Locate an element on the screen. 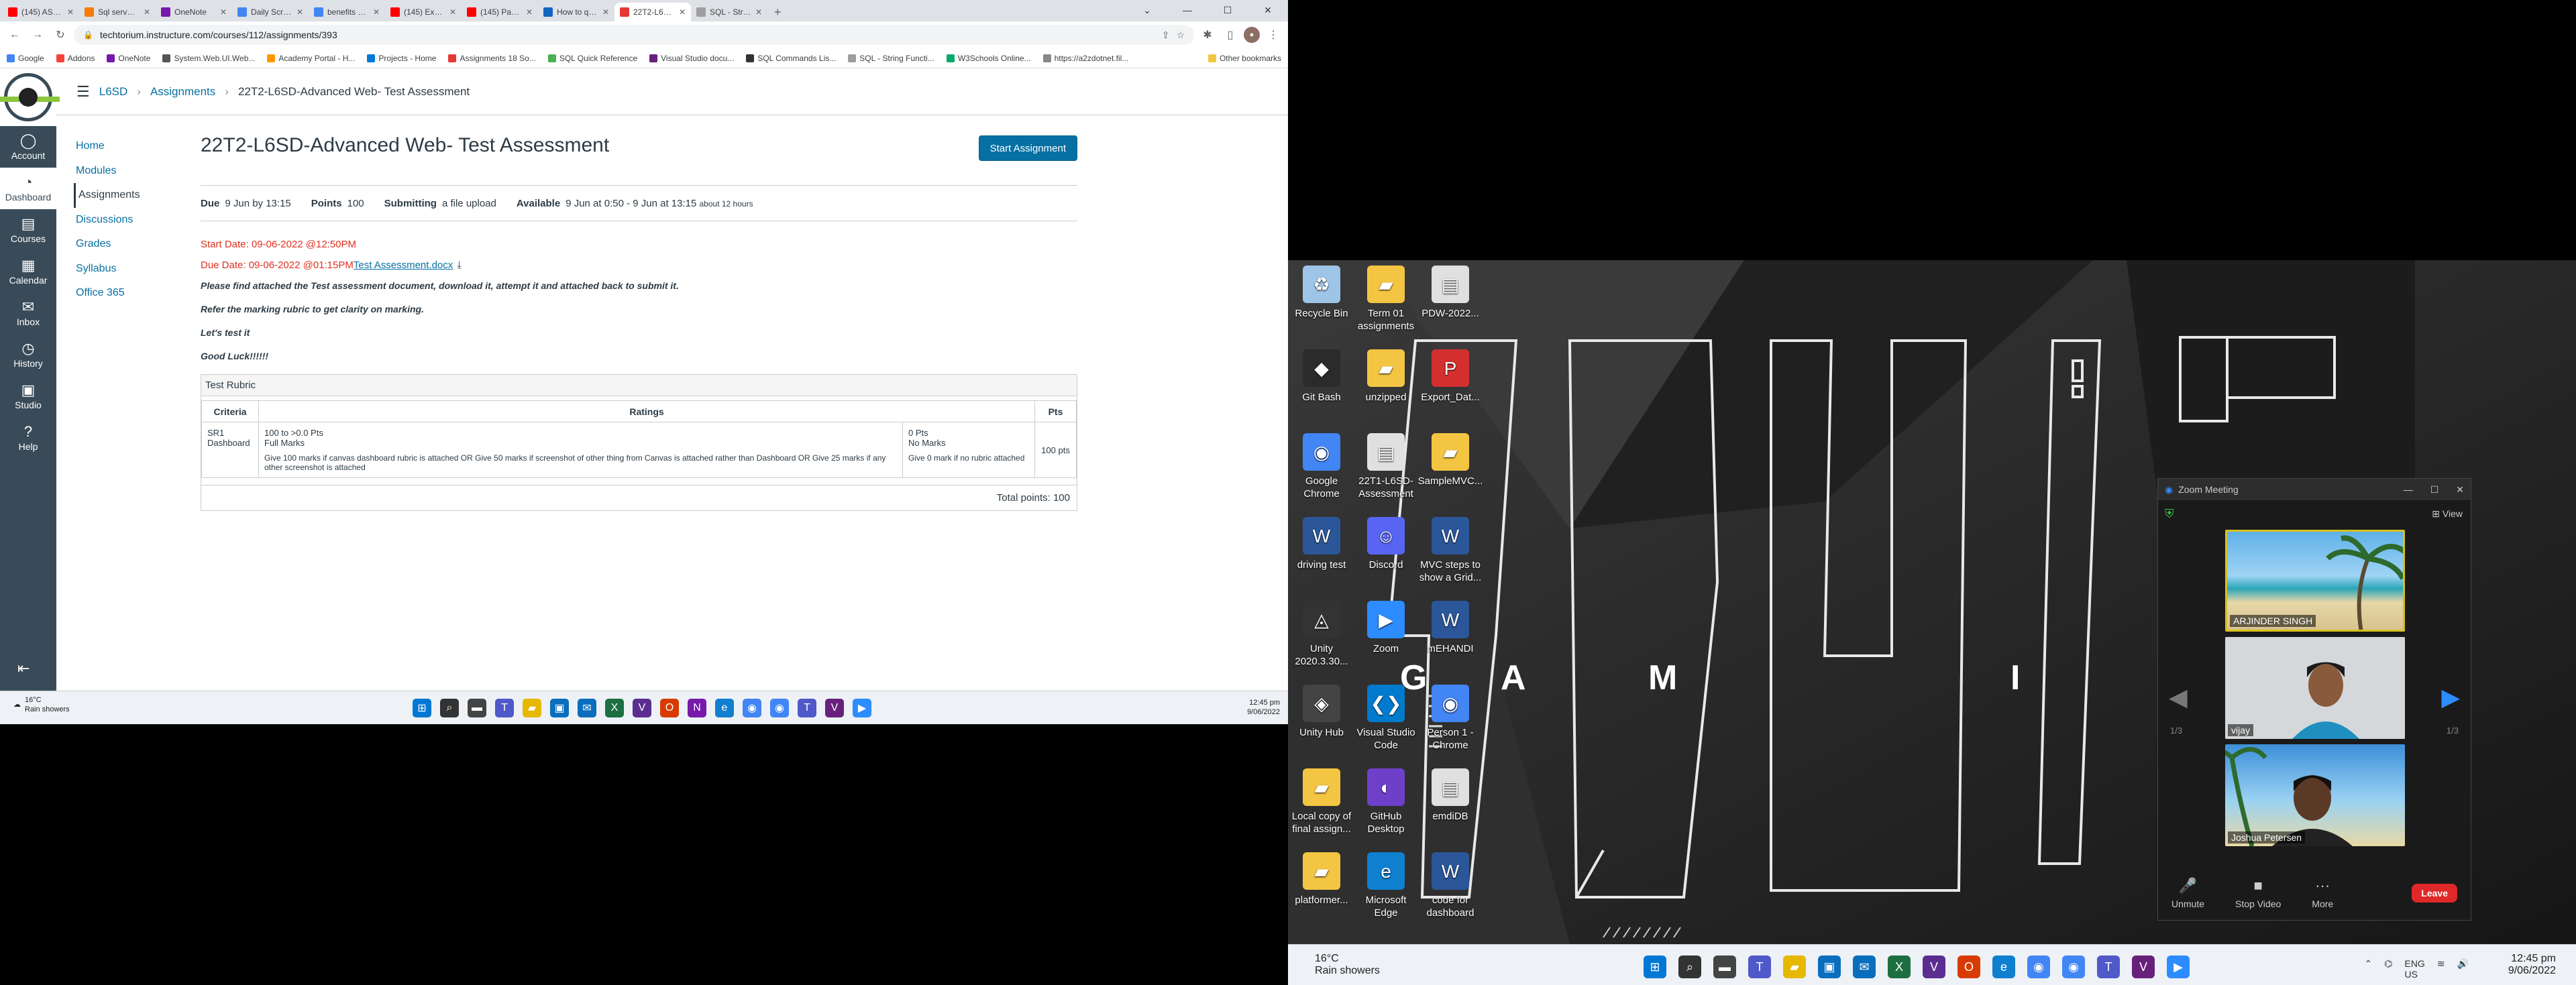  volume-icon: 🔊 is located at coordinates (2463, 969).